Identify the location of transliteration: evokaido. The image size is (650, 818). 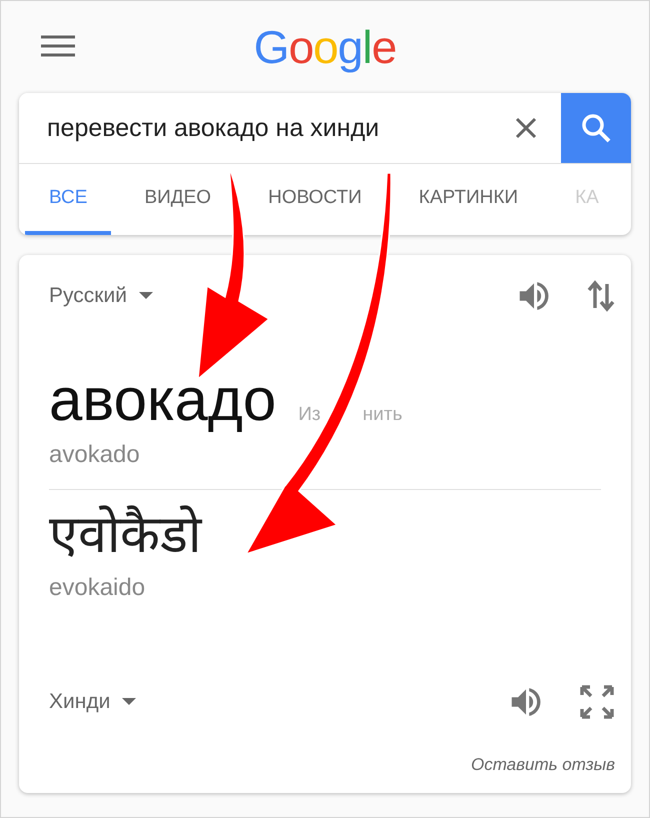
(97, 588).